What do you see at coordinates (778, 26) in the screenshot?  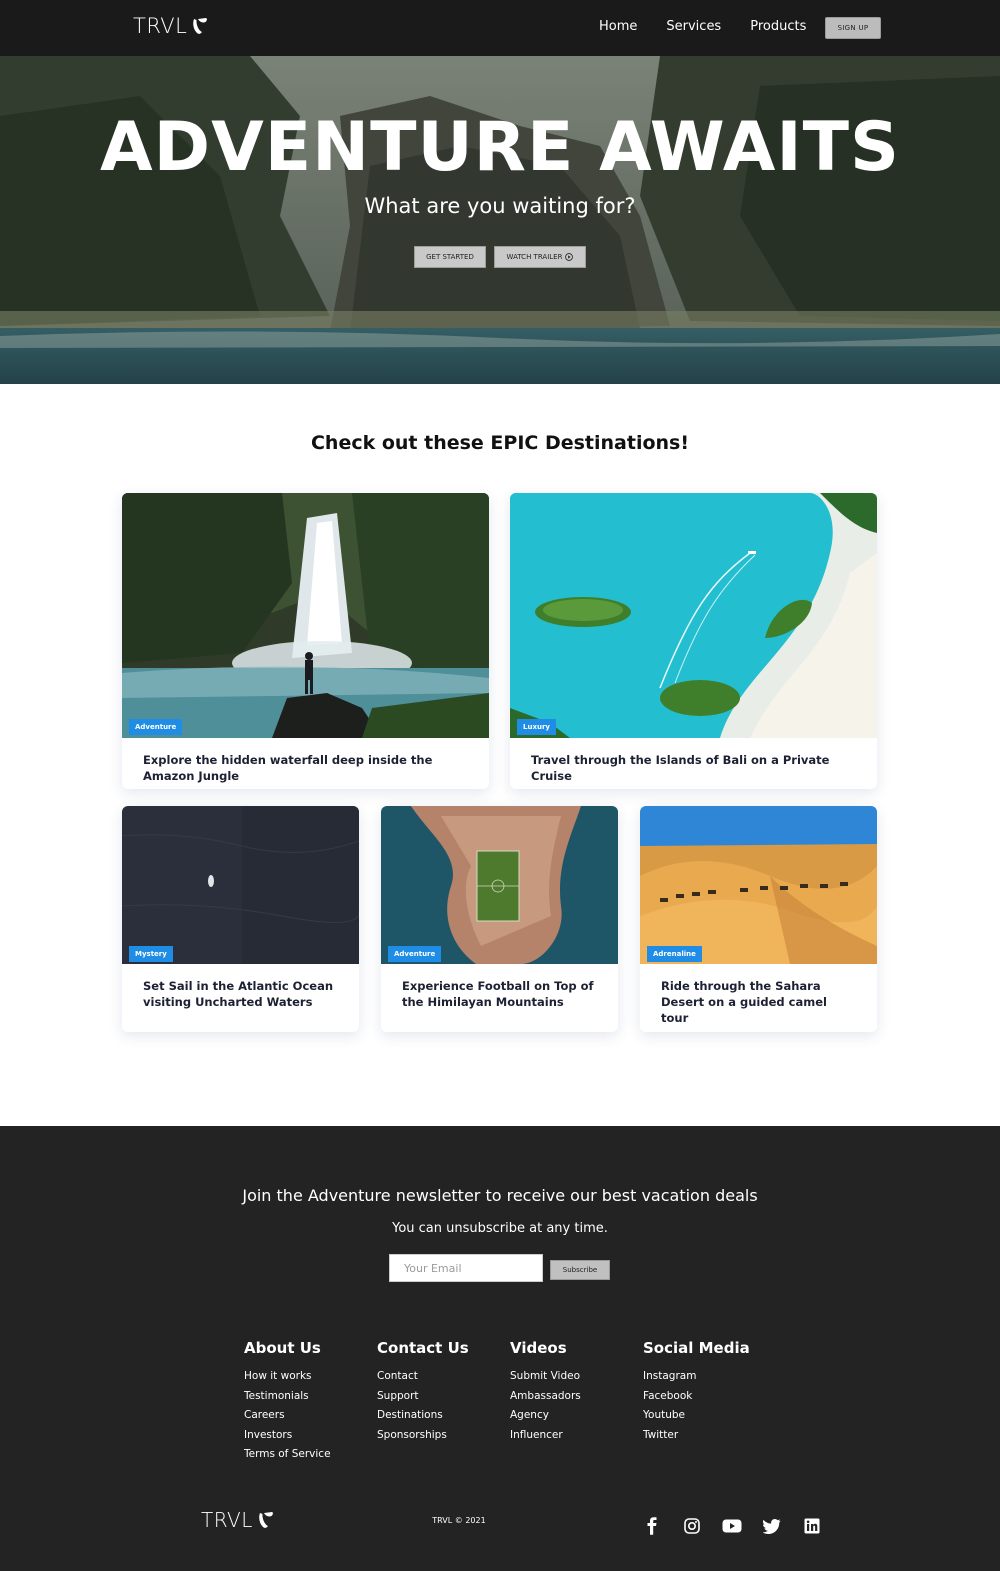 I see `nav-link-products: Products` at bounding box center [778, 26].